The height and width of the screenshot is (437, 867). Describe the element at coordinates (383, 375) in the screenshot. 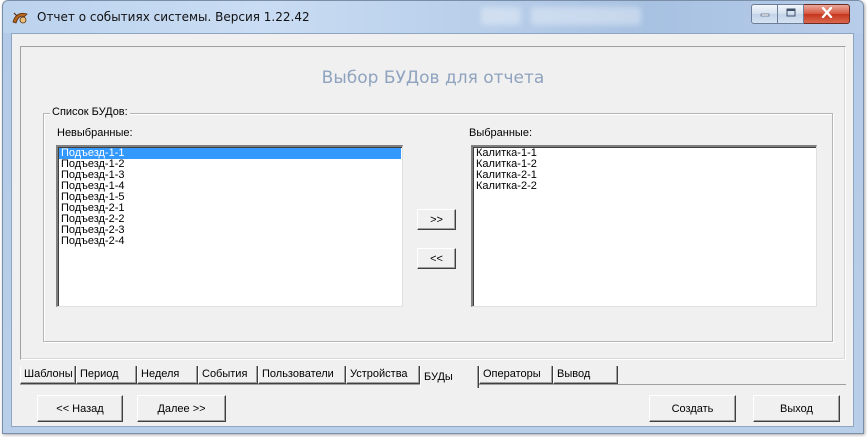

I see `tab-6: Устройства` at that location.